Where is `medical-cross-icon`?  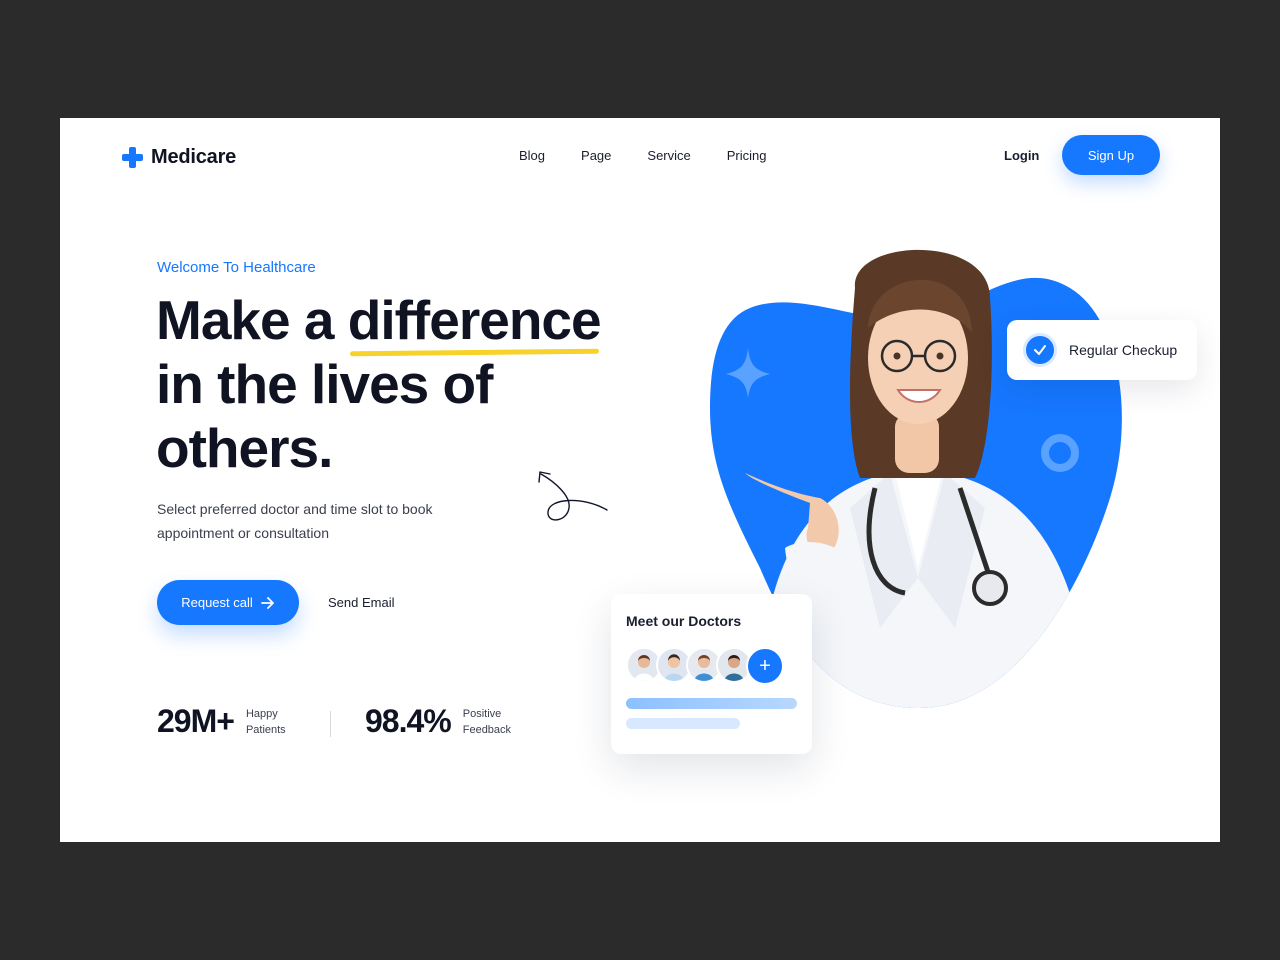
medical-cross-icon is located at coordinates (132, 157).